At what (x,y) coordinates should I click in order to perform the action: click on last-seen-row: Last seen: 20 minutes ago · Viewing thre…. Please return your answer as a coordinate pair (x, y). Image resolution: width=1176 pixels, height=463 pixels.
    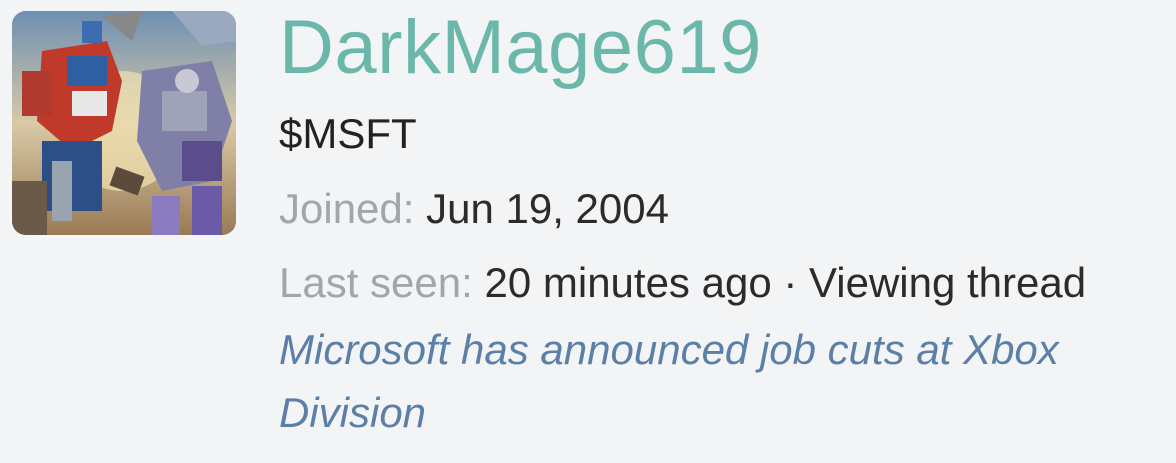
    Looking at the image, I should click on (682, 283).